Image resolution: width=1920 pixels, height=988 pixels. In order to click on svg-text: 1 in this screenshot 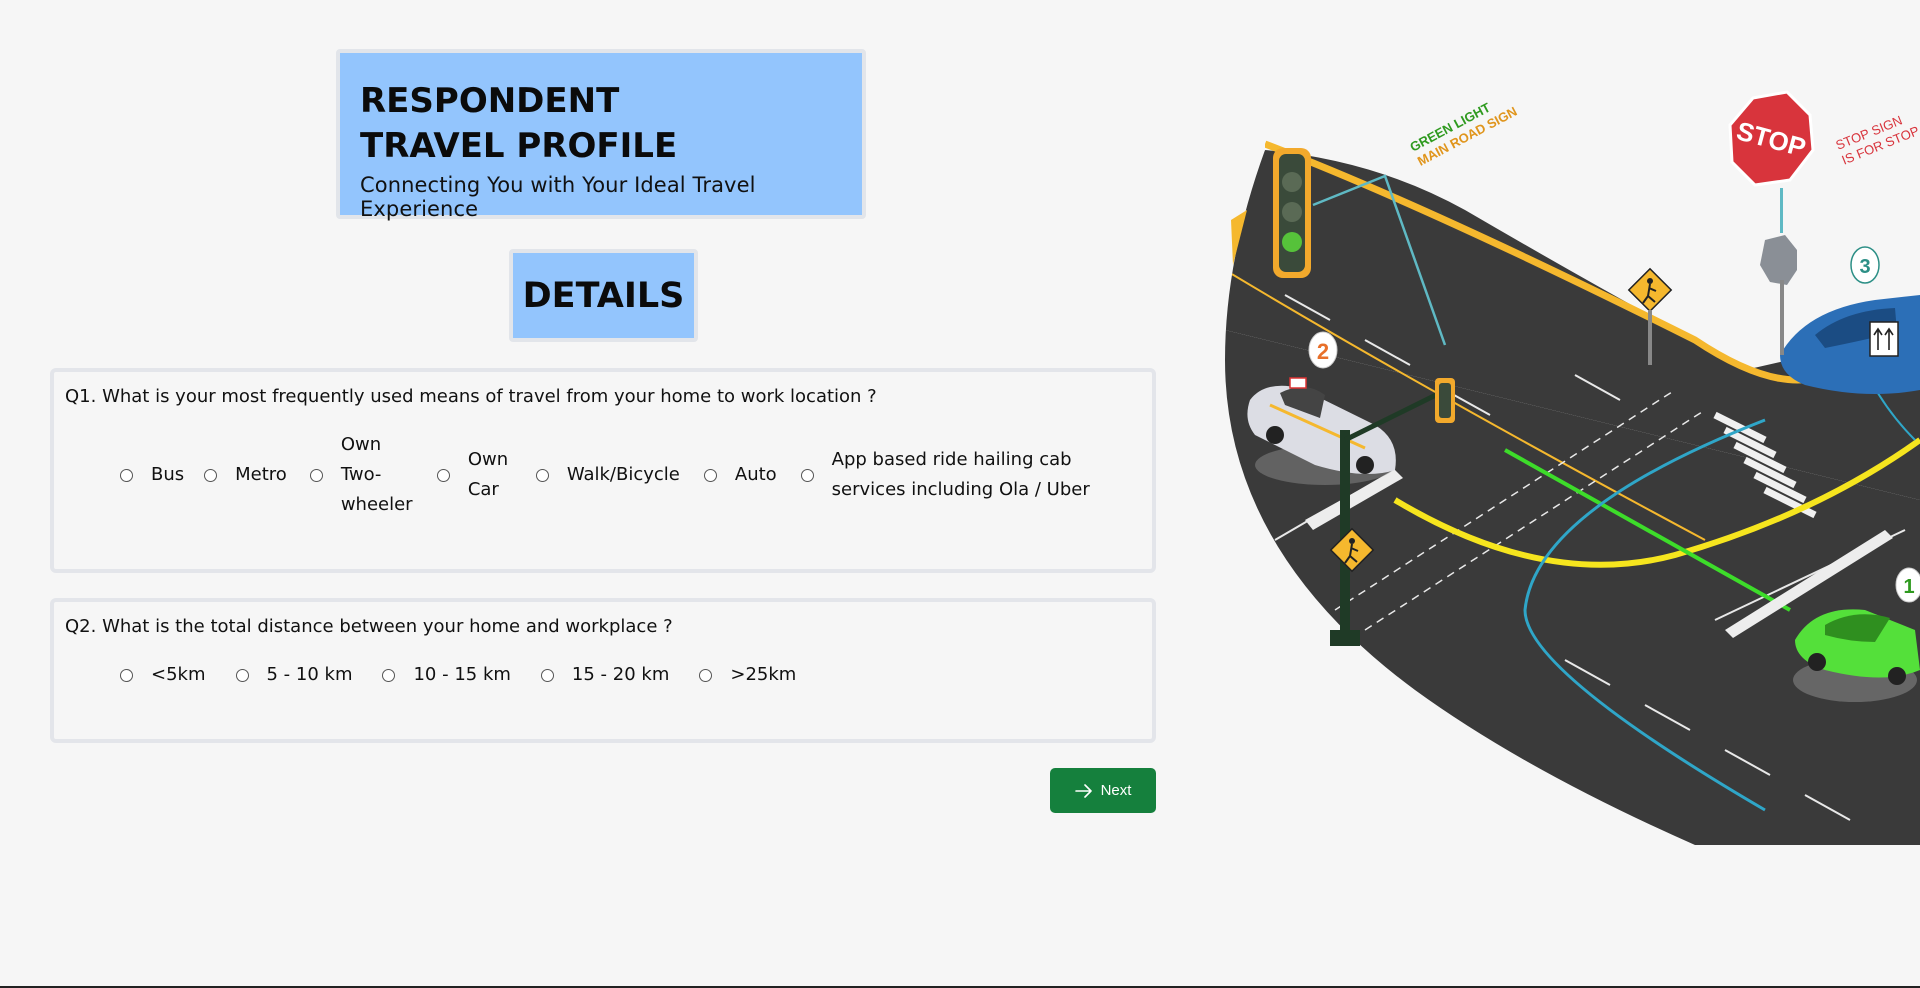, I will do `click(1908, 587)`.